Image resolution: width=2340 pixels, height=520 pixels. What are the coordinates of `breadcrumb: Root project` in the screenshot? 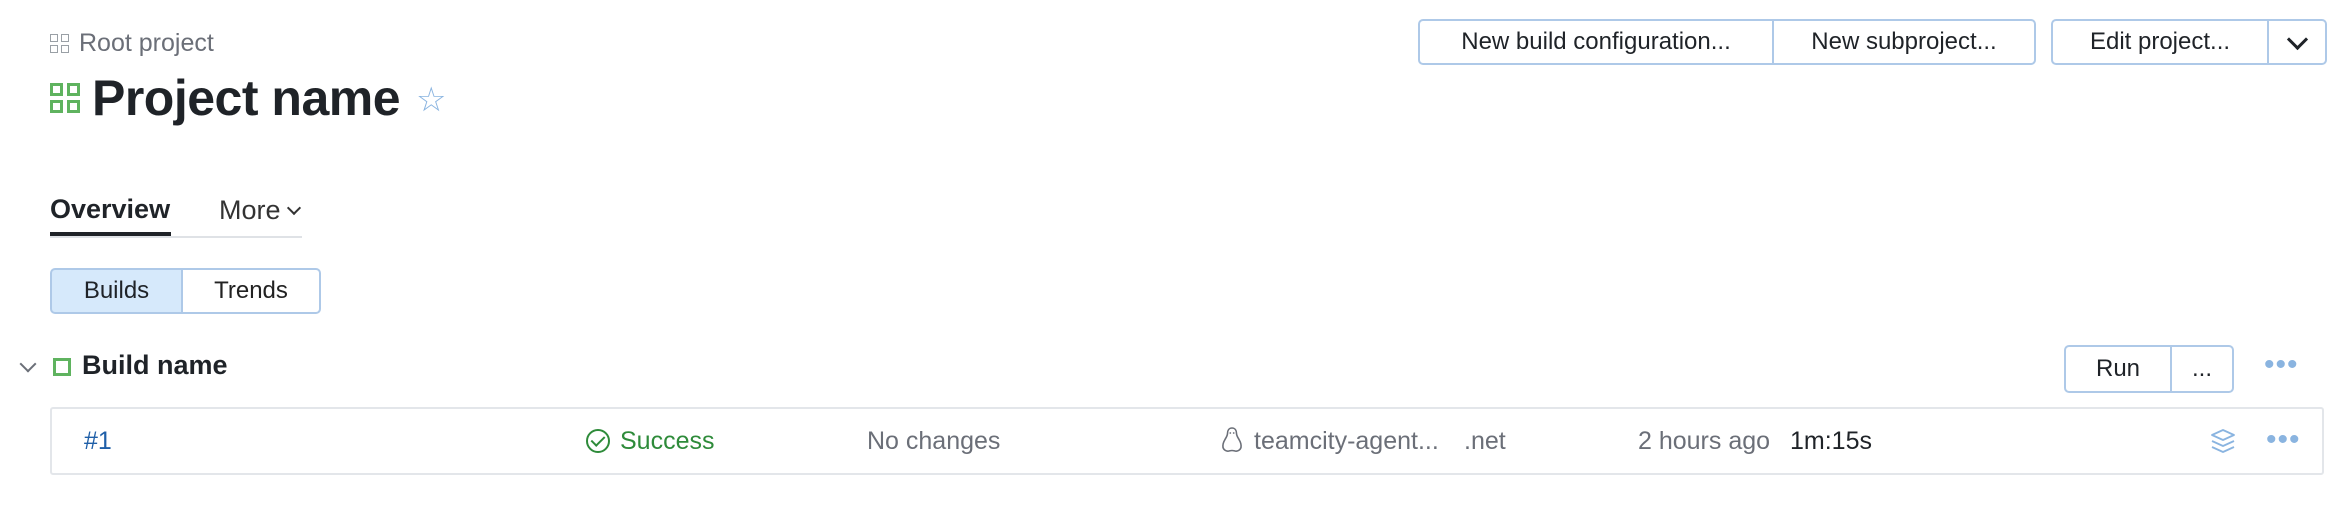 It's located at (132, 43).